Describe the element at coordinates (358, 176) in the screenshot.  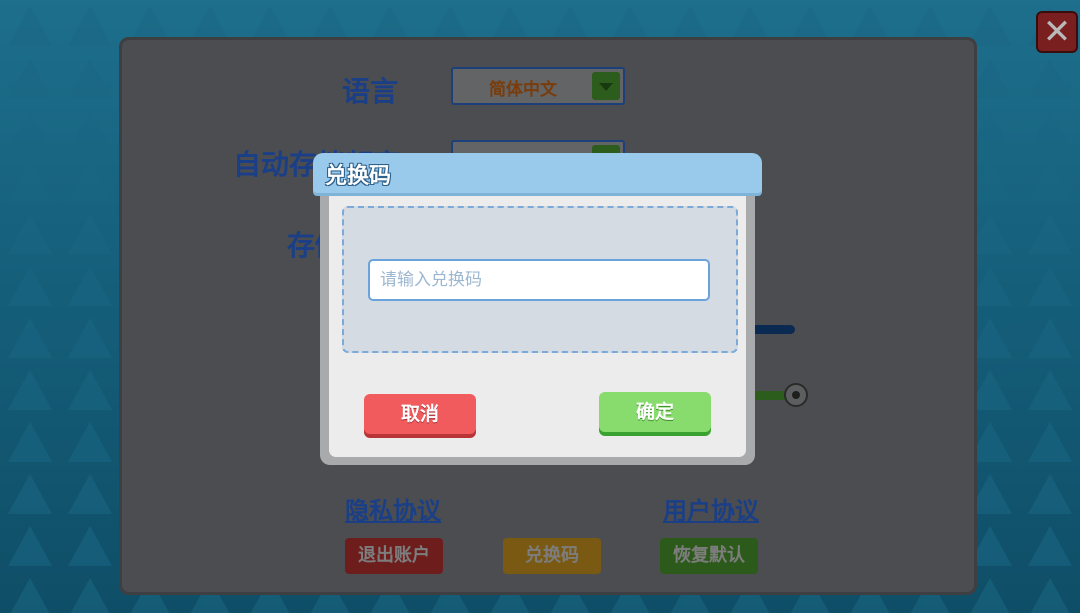
I see `dialog-title: 兑换码` at that location.